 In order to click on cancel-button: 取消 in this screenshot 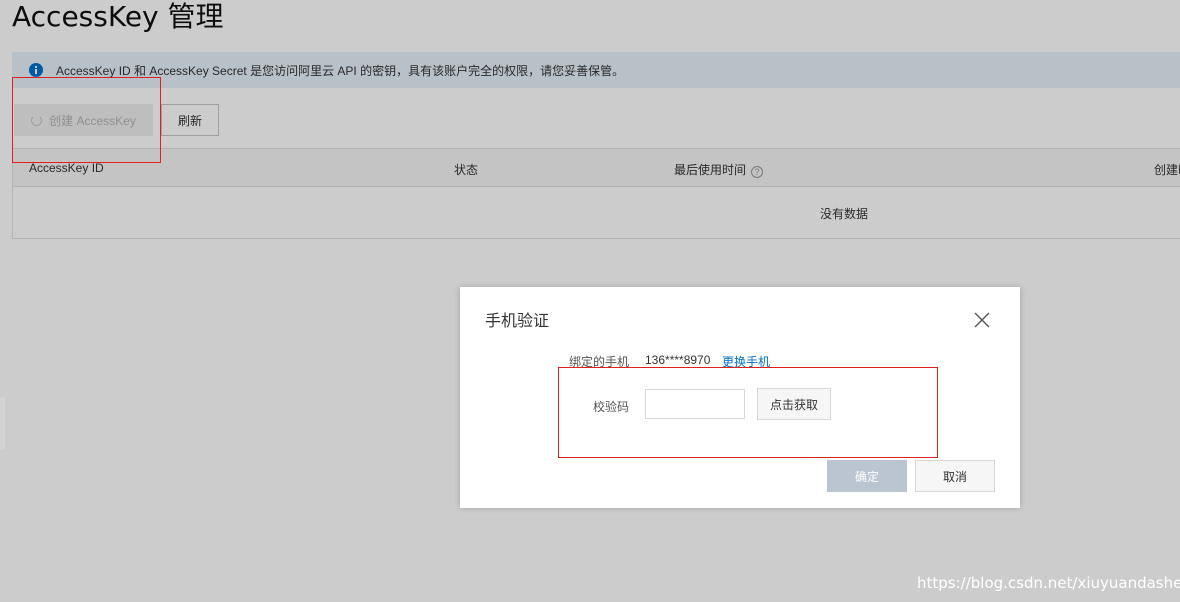, I will do `click(955, 476)`.